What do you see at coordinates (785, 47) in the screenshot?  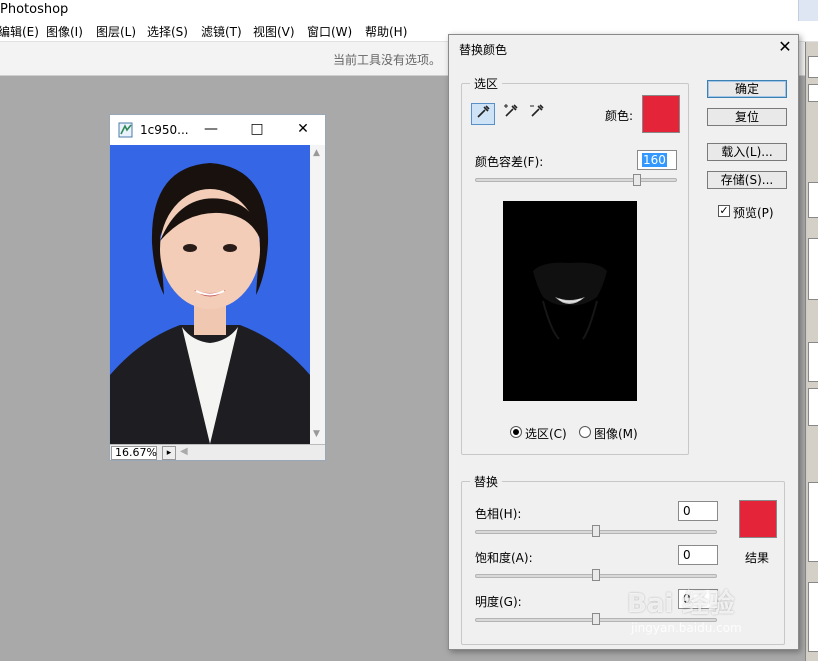 I see `dialog-close-button: ✕` at bounding box center [785, 47].